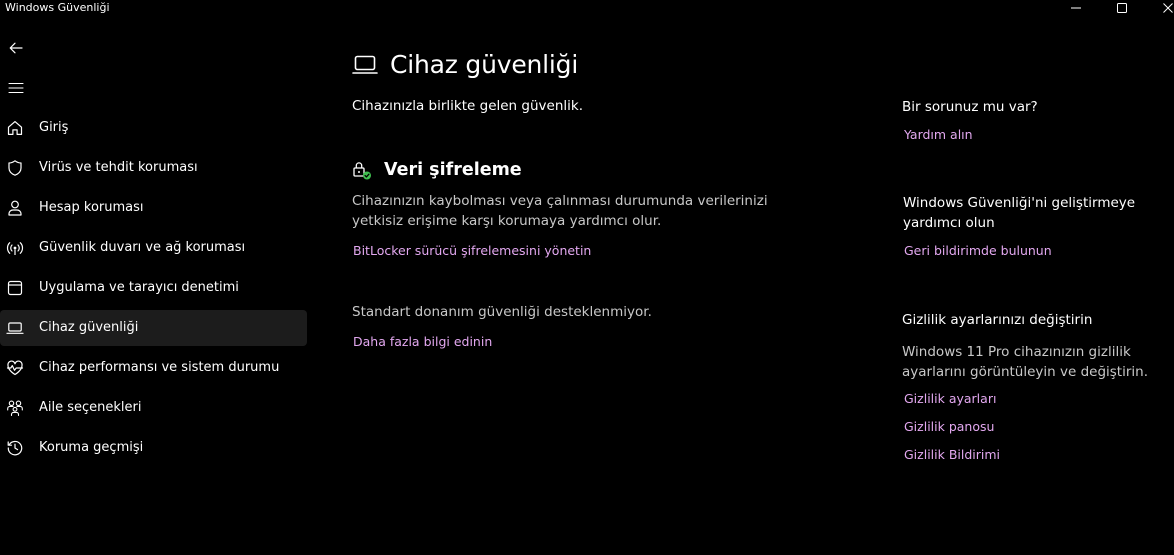 This screenshot has height=555, width=1174. I want to click on page-title: Cihaz güvenliği, so click(484, 64).